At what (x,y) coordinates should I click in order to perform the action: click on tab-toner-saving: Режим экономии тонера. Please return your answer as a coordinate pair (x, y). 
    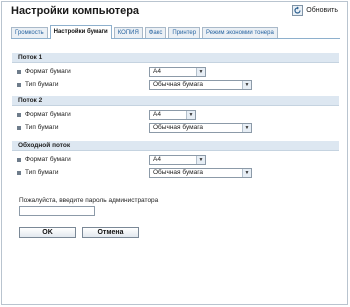
    Looking at the image, I should click on (240, 32).